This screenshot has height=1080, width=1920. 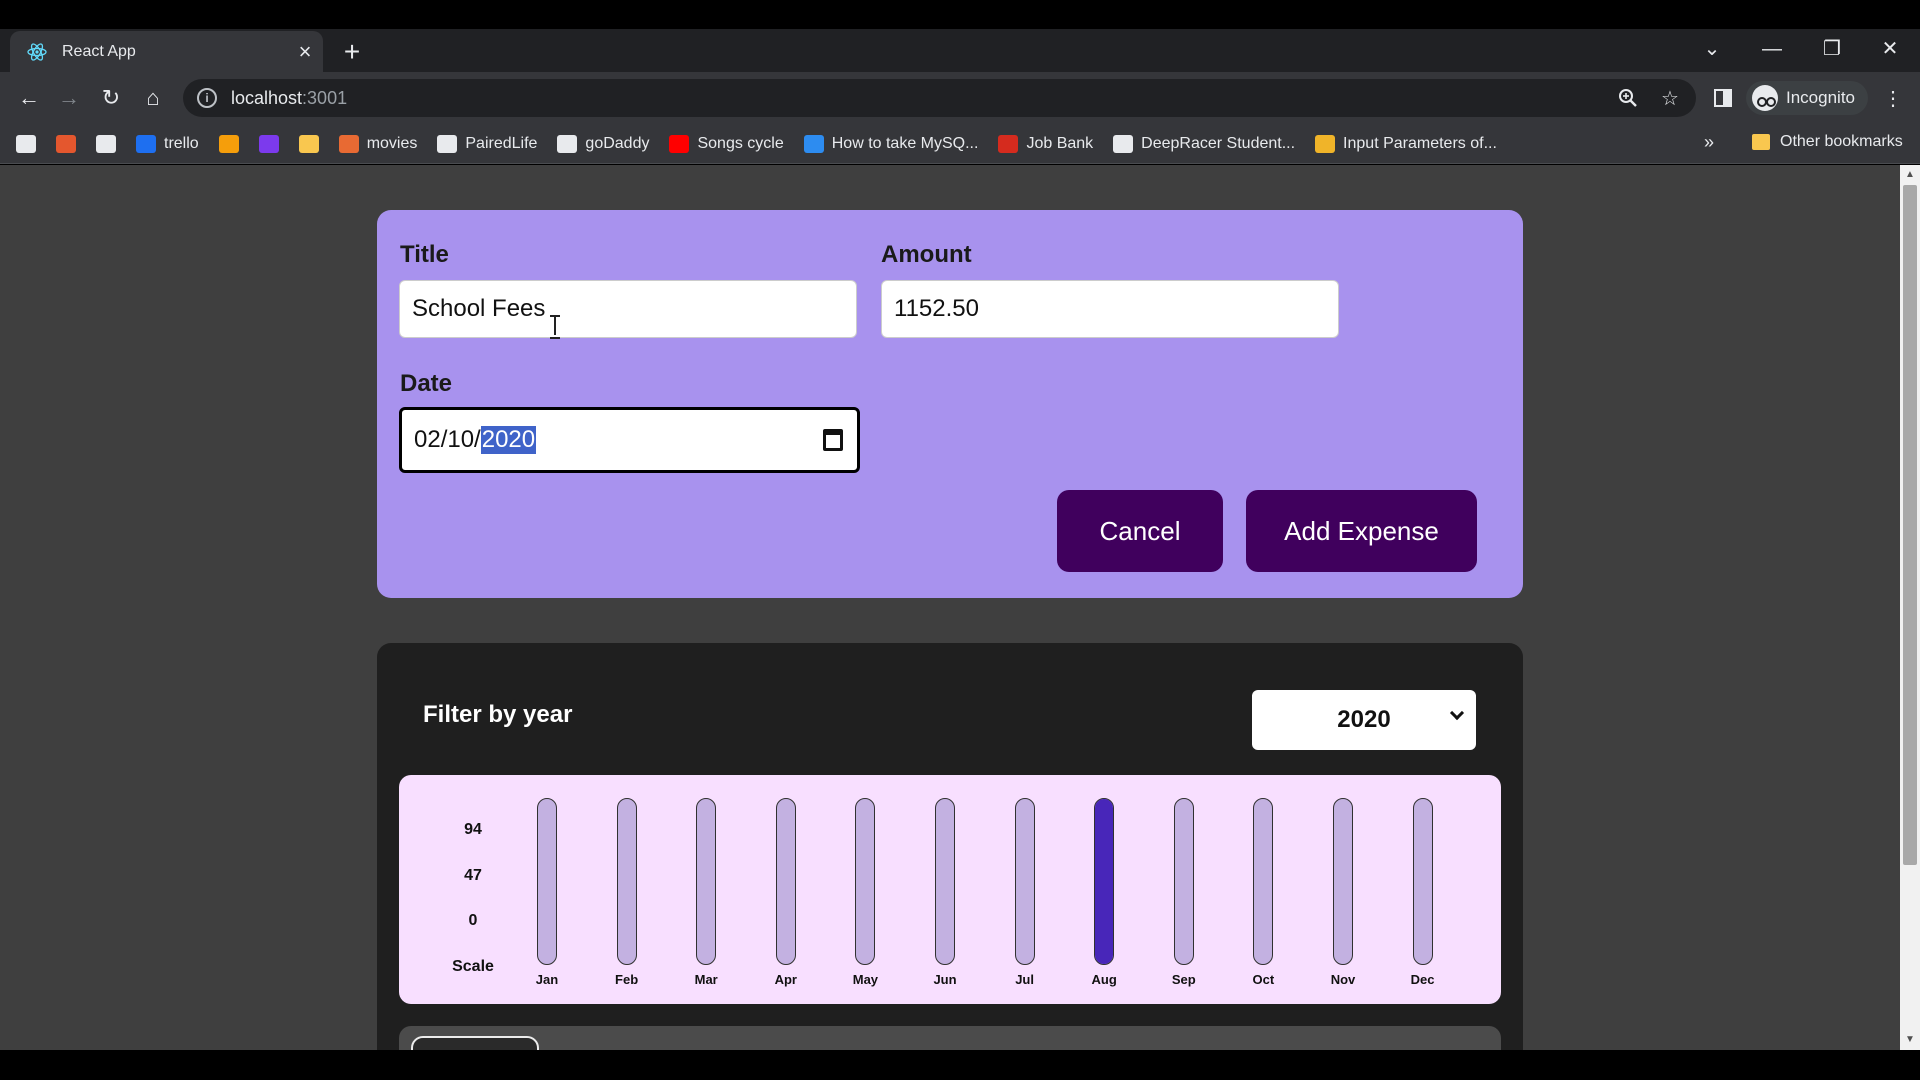 What do you see at coordinates (473, 920) in the screenshot?
I see `scale-tick-min: 0` at bounding box center [473, 920].